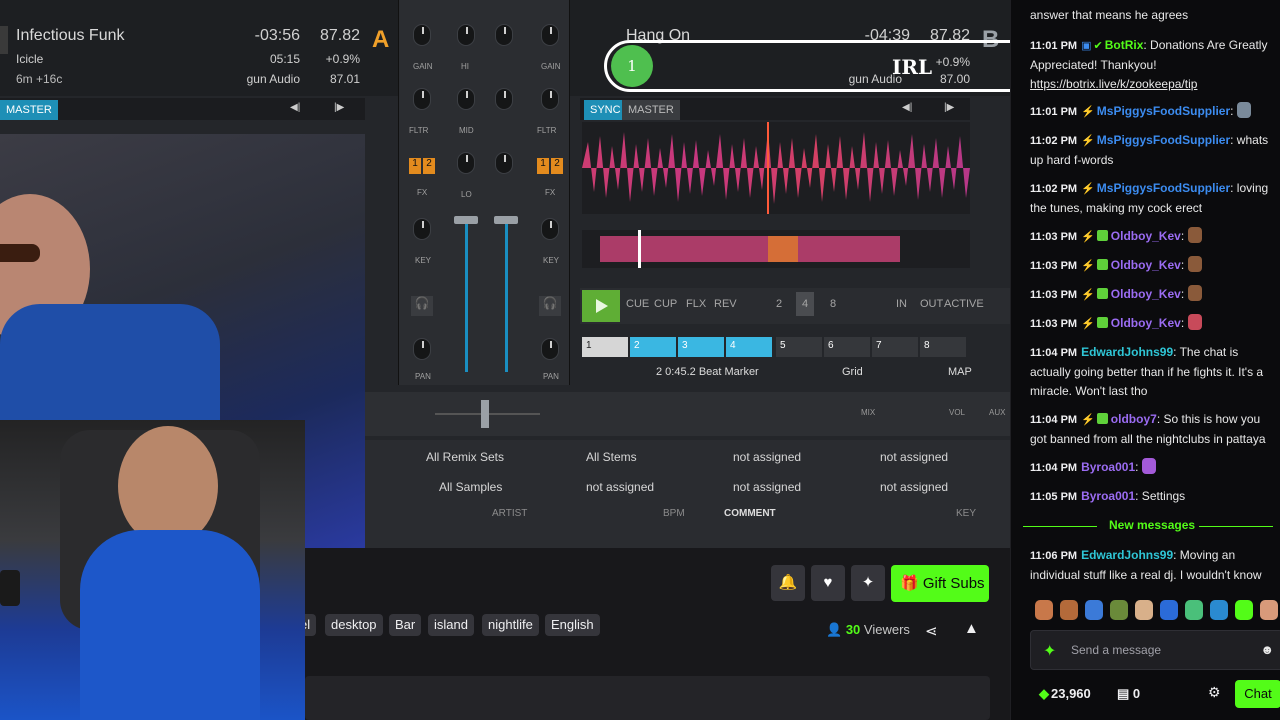  What do you see at coordinates (1148, 526) in the screenshot?
I see `new-messages-divider: New messages` at bounding box center [1148, 526].